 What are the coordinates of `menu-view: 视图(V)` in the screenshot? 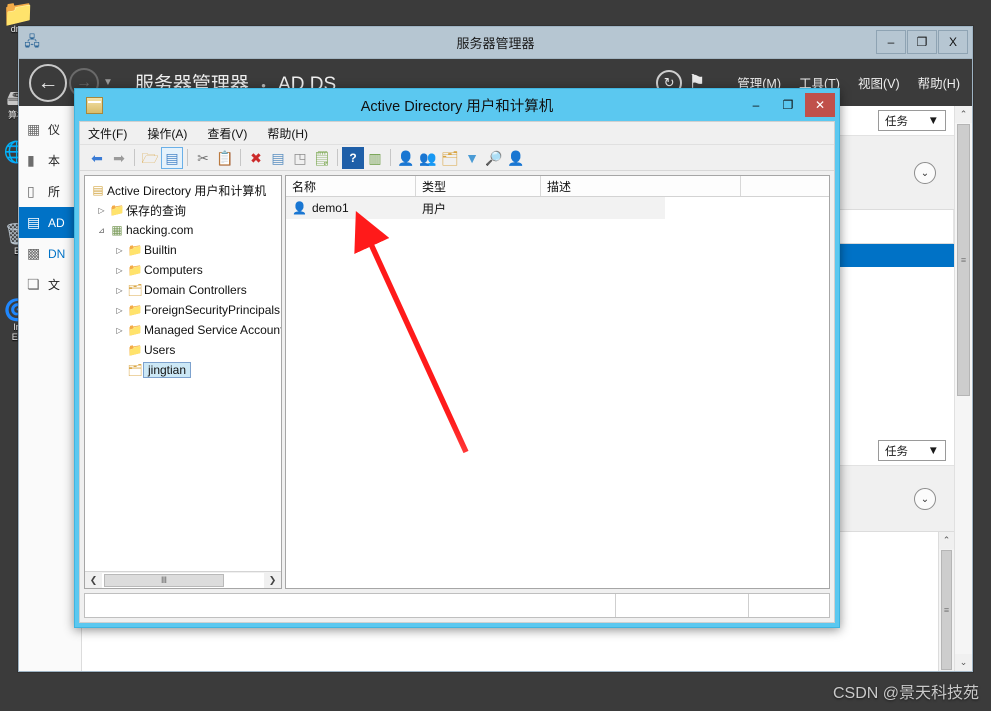 It's located at (879, 82).